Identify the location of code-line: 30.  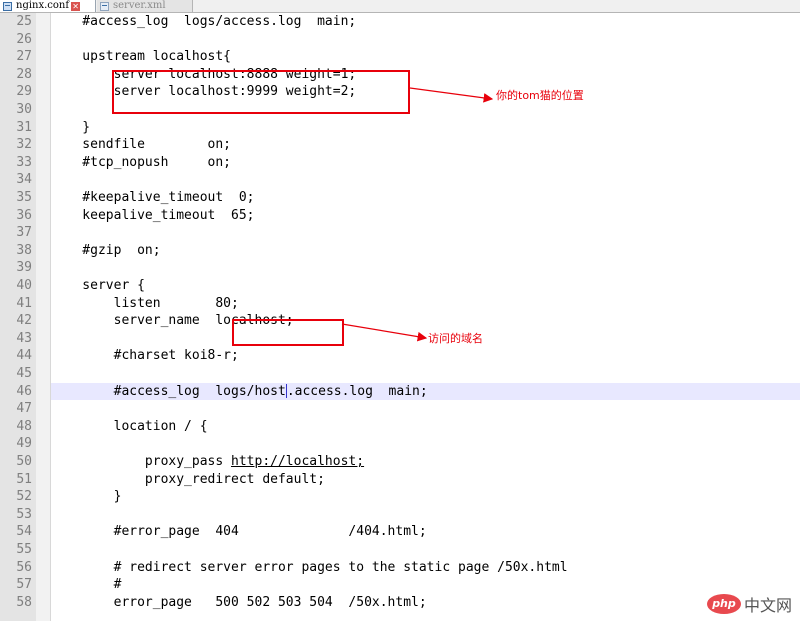
(400, 110).